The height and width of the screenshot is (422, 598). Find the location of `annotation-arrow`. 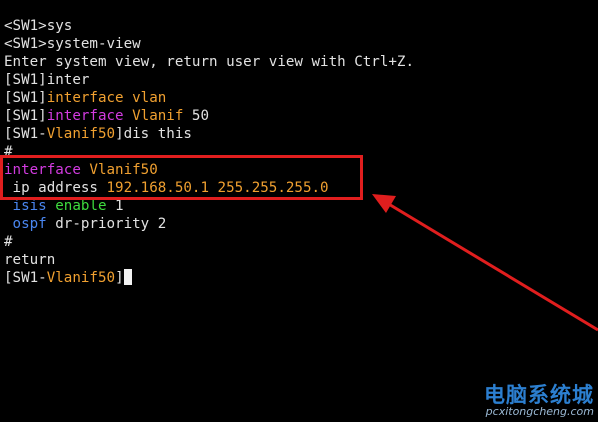

annotation-arrow is located at coordinates (485, 263).